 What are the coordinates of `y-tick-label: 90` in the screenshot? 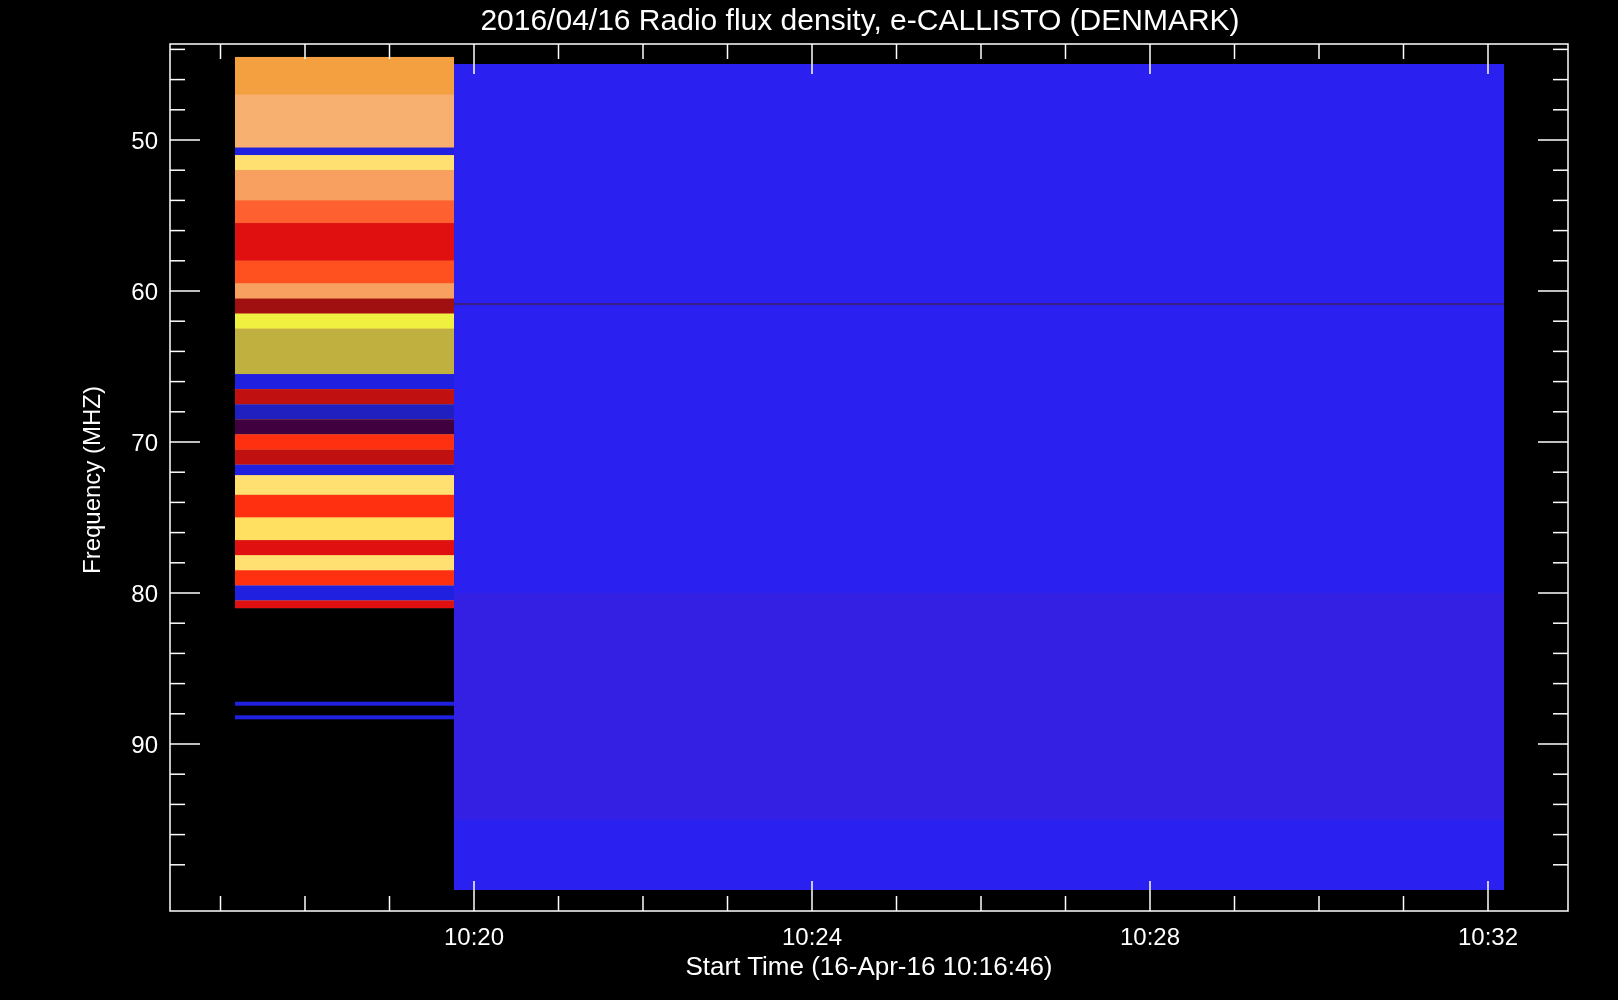 It's located at (144, 744).